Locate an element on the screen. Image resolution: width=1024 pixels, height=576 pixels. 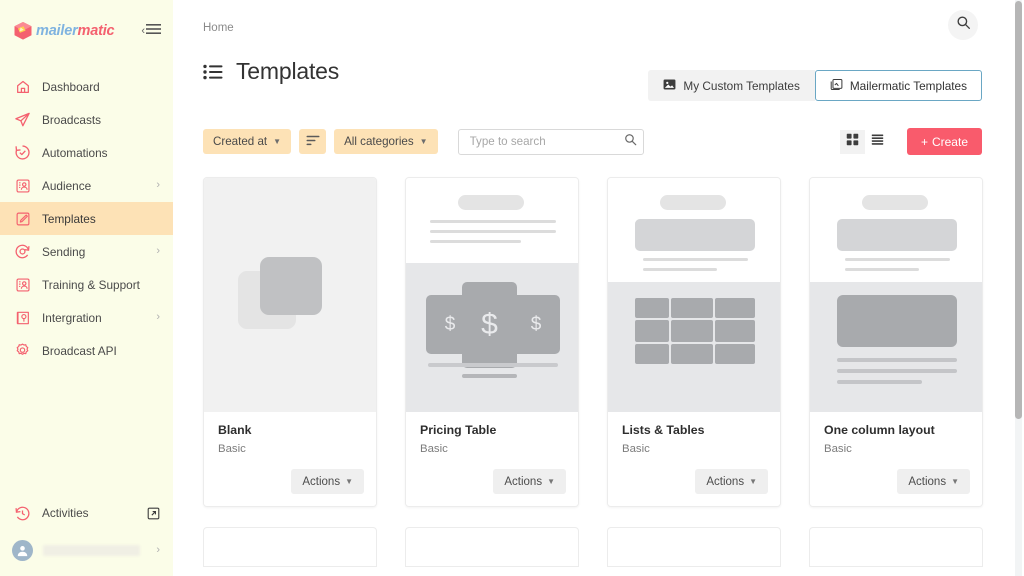
template-title: Blank is located at coordinates (235, 430).